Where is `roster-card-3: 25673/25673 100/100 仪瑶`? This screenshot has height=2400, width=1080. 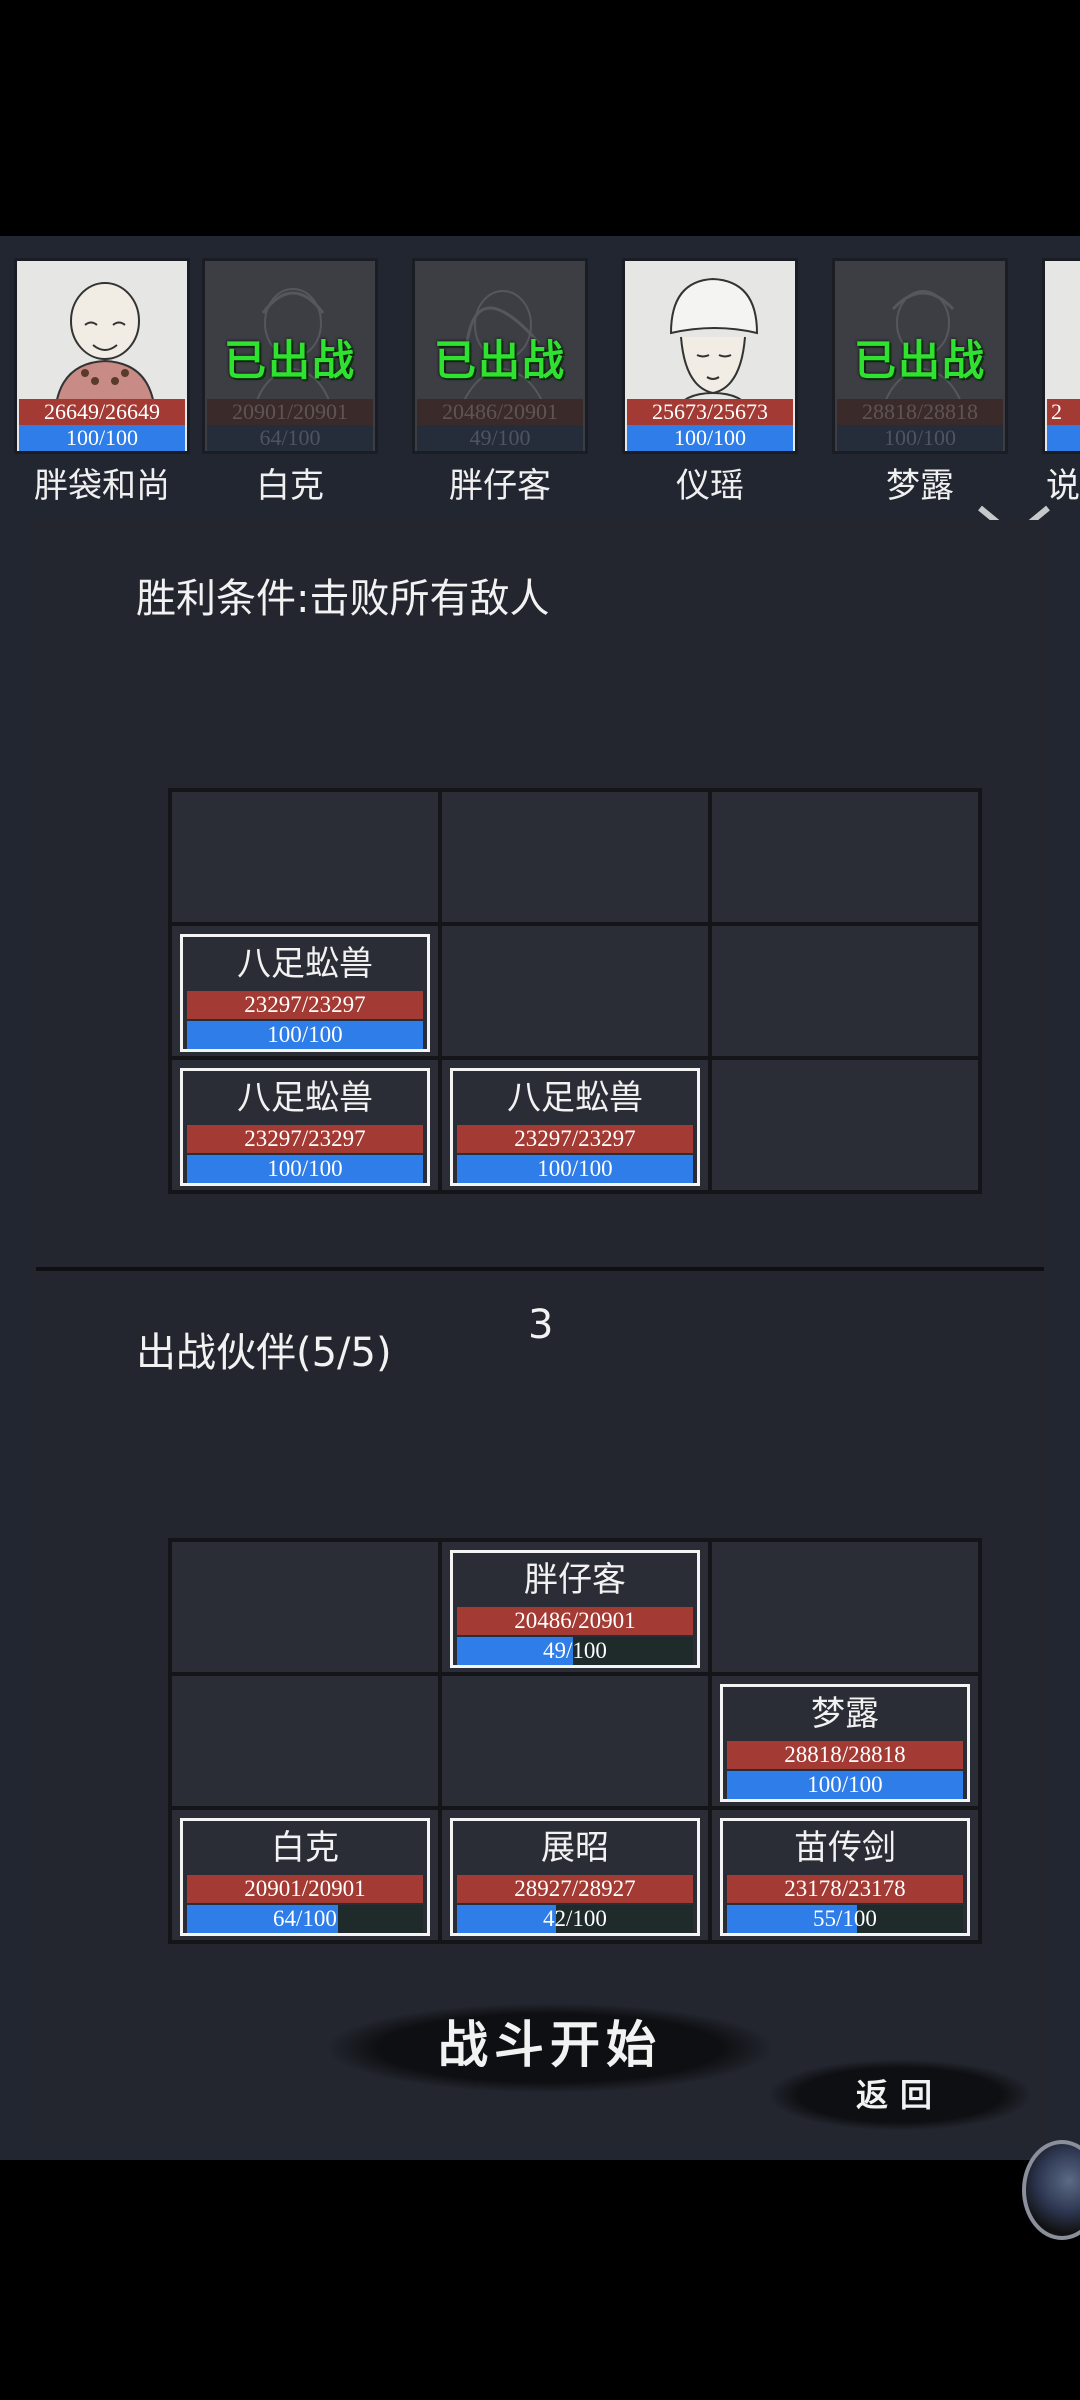 roster-card-3: 25673/25673 100/100 仪瑶 is located at coordinates (710, 380).